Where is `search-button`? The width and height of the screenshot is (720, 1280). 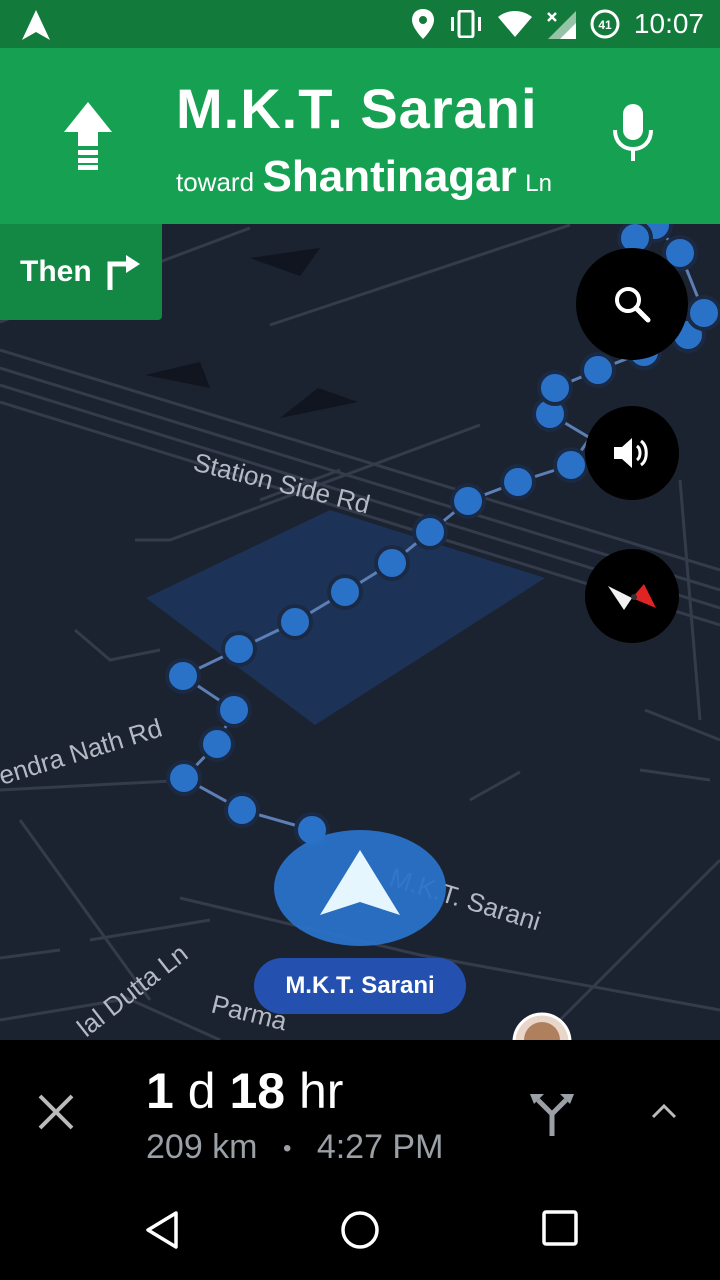
search-button is located at coordinates (632, 304).